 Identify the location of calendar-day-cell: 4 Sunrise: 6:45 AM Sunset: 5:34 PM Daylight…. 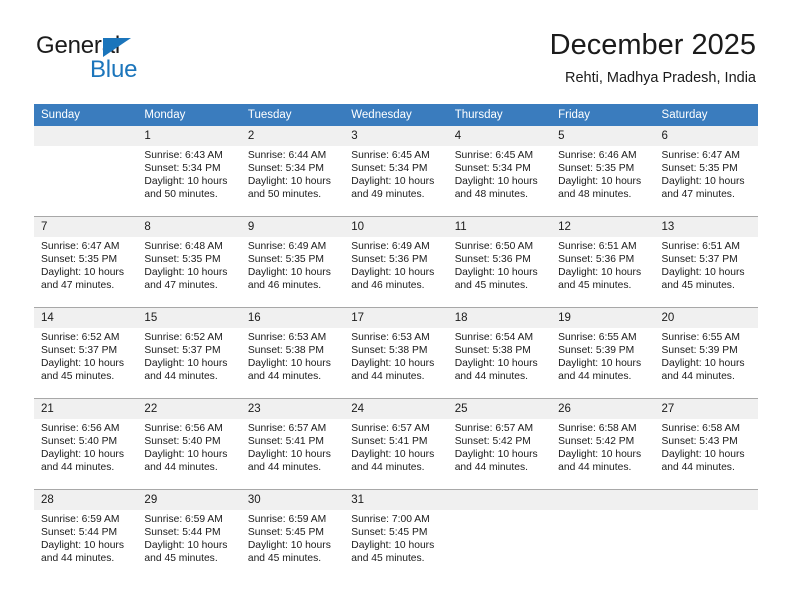
(499, 171).